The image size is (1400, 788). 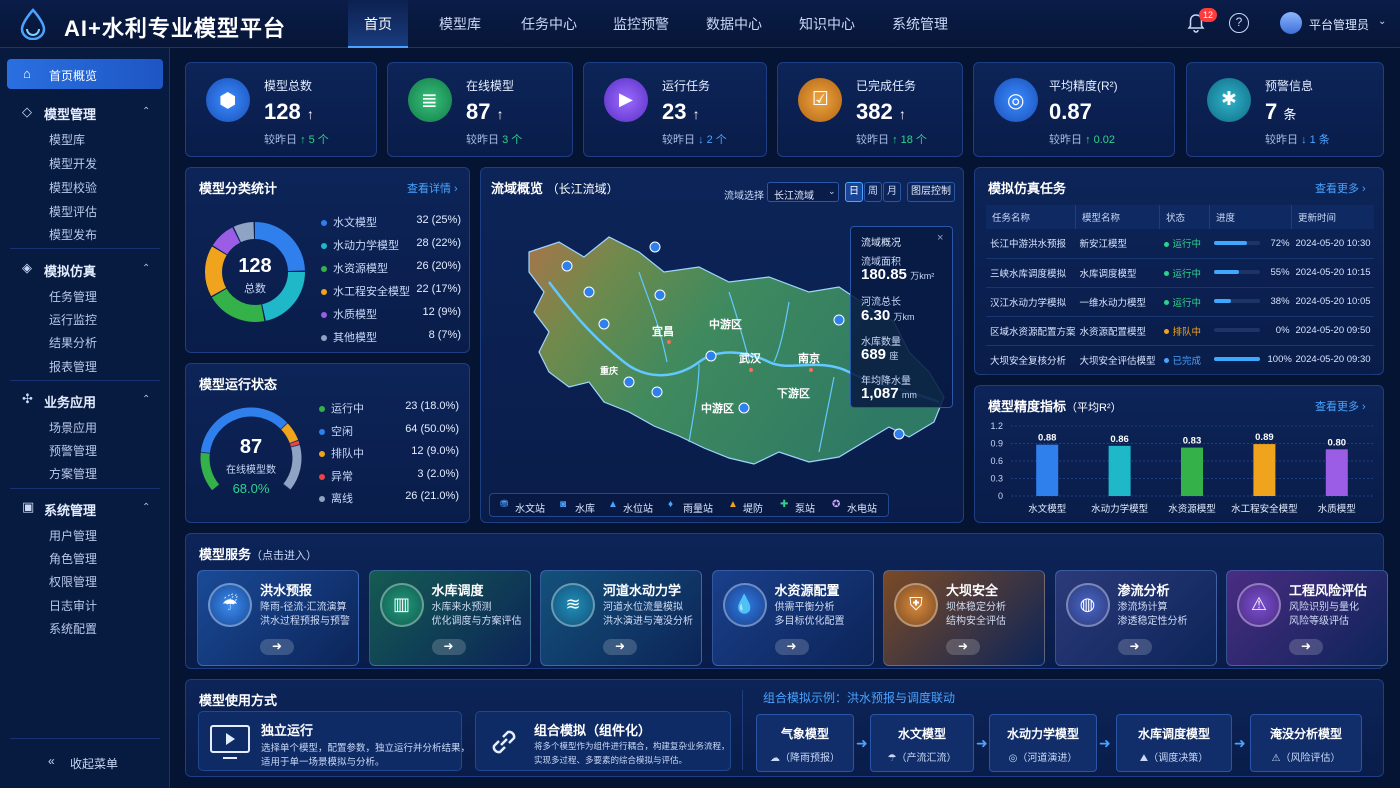 What do you see at coordinates (964, 618) in the screenshot?
I see `service-card: ⛨ 大坝安全 坝体稳定分析 结构安全评估 ➜` at bounding box center [964, 618].